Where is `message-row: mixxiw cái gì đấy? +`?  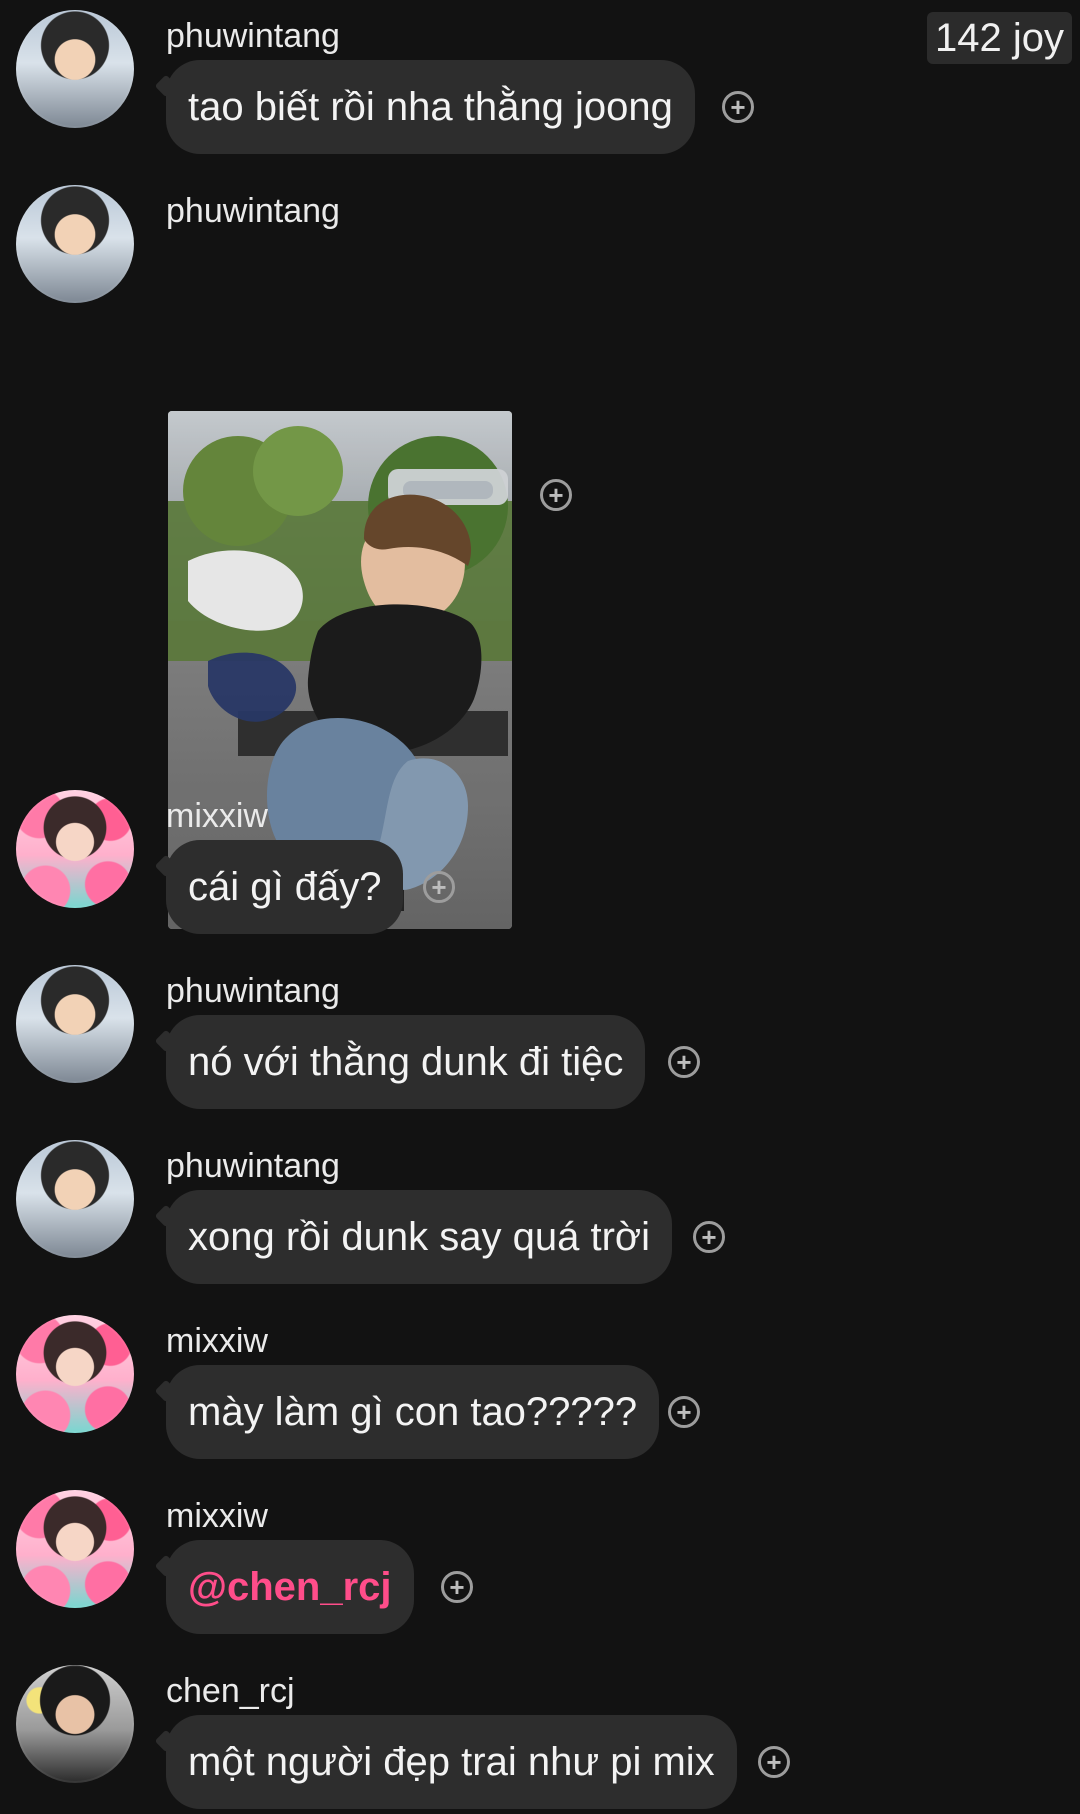 message-row: mixxiw cái gì đấy? + is located at coordinates (540, 865).